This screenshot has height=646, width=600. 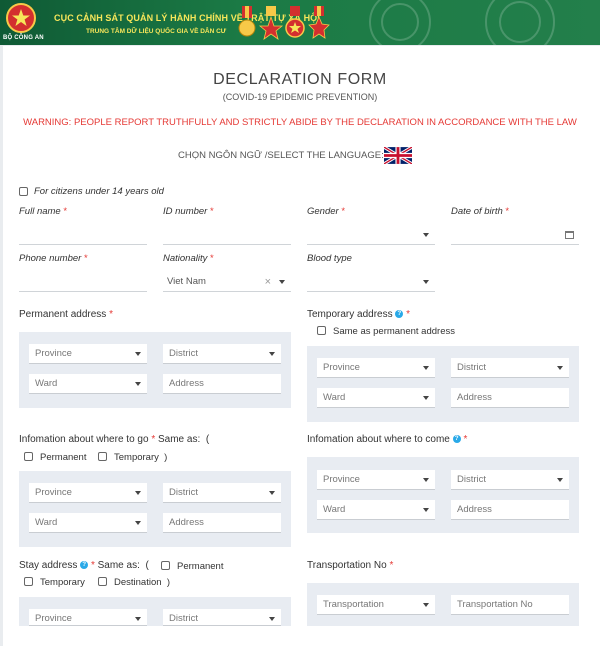 What do you see at coordinates (141, 457) in the screenshot?
I see `go-temporary-label: Temporary )` at bounding box center [141, 457].